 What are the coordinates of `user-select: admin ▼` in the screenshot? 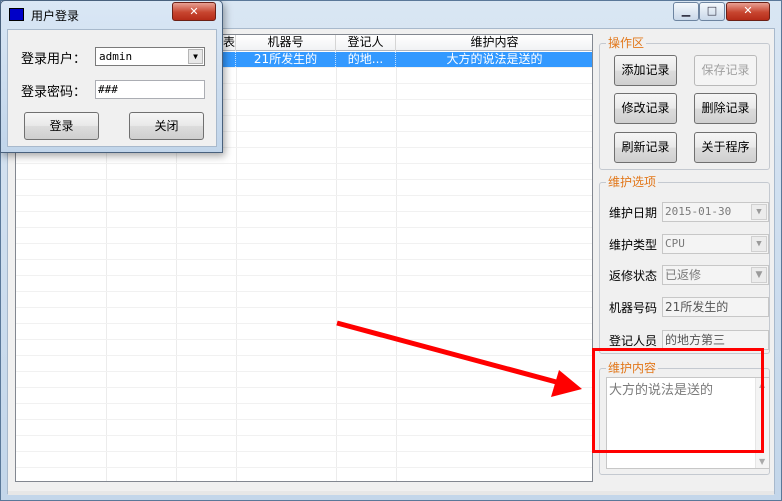 It's located at (150, 56).